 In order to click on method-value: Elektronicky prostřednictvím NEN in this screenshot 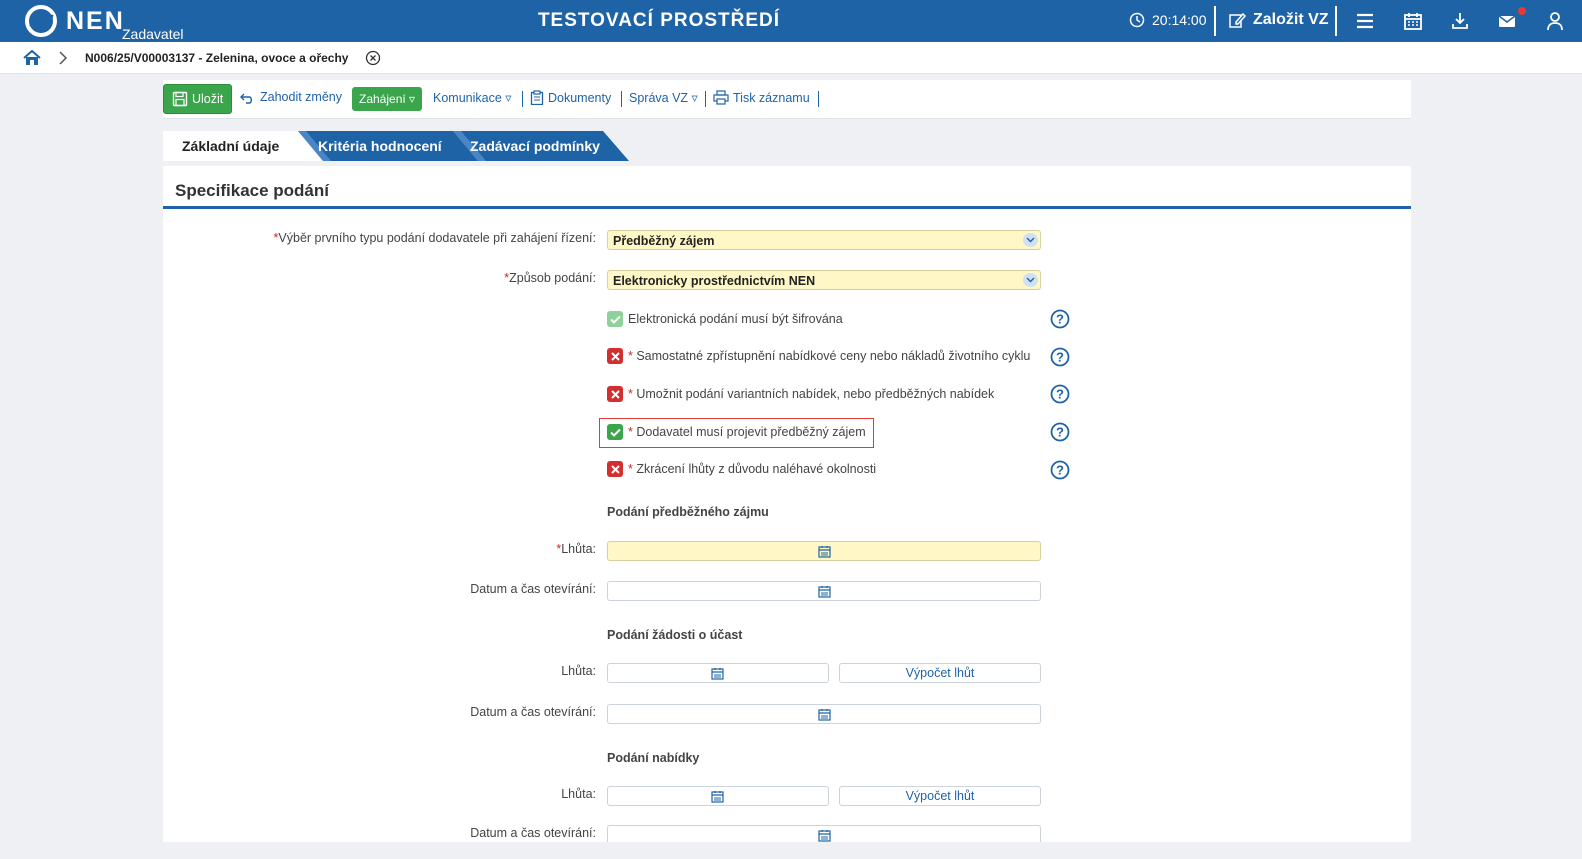, I will do `click(714, 281)`.